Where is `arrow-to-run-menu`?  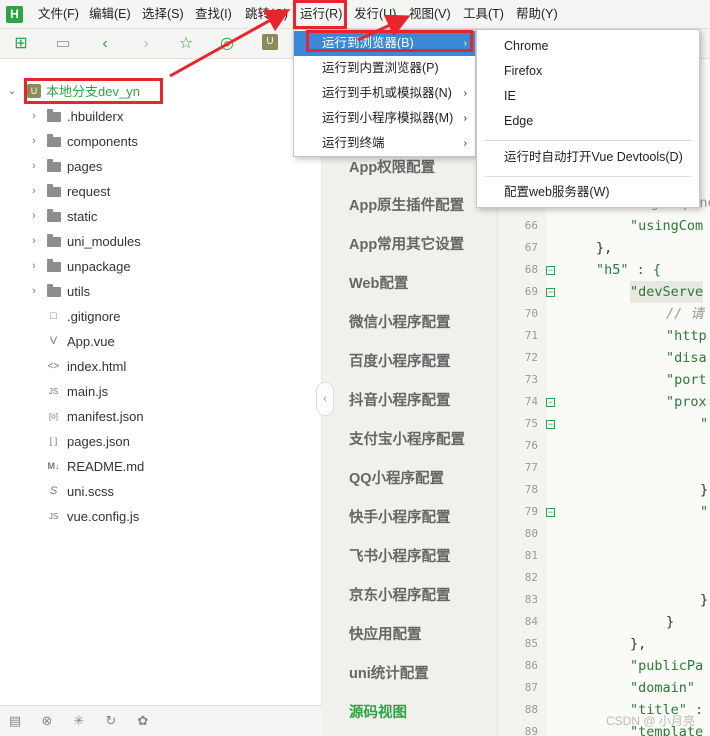 arrow-to-run-menu is located at coordinates (230, 43).